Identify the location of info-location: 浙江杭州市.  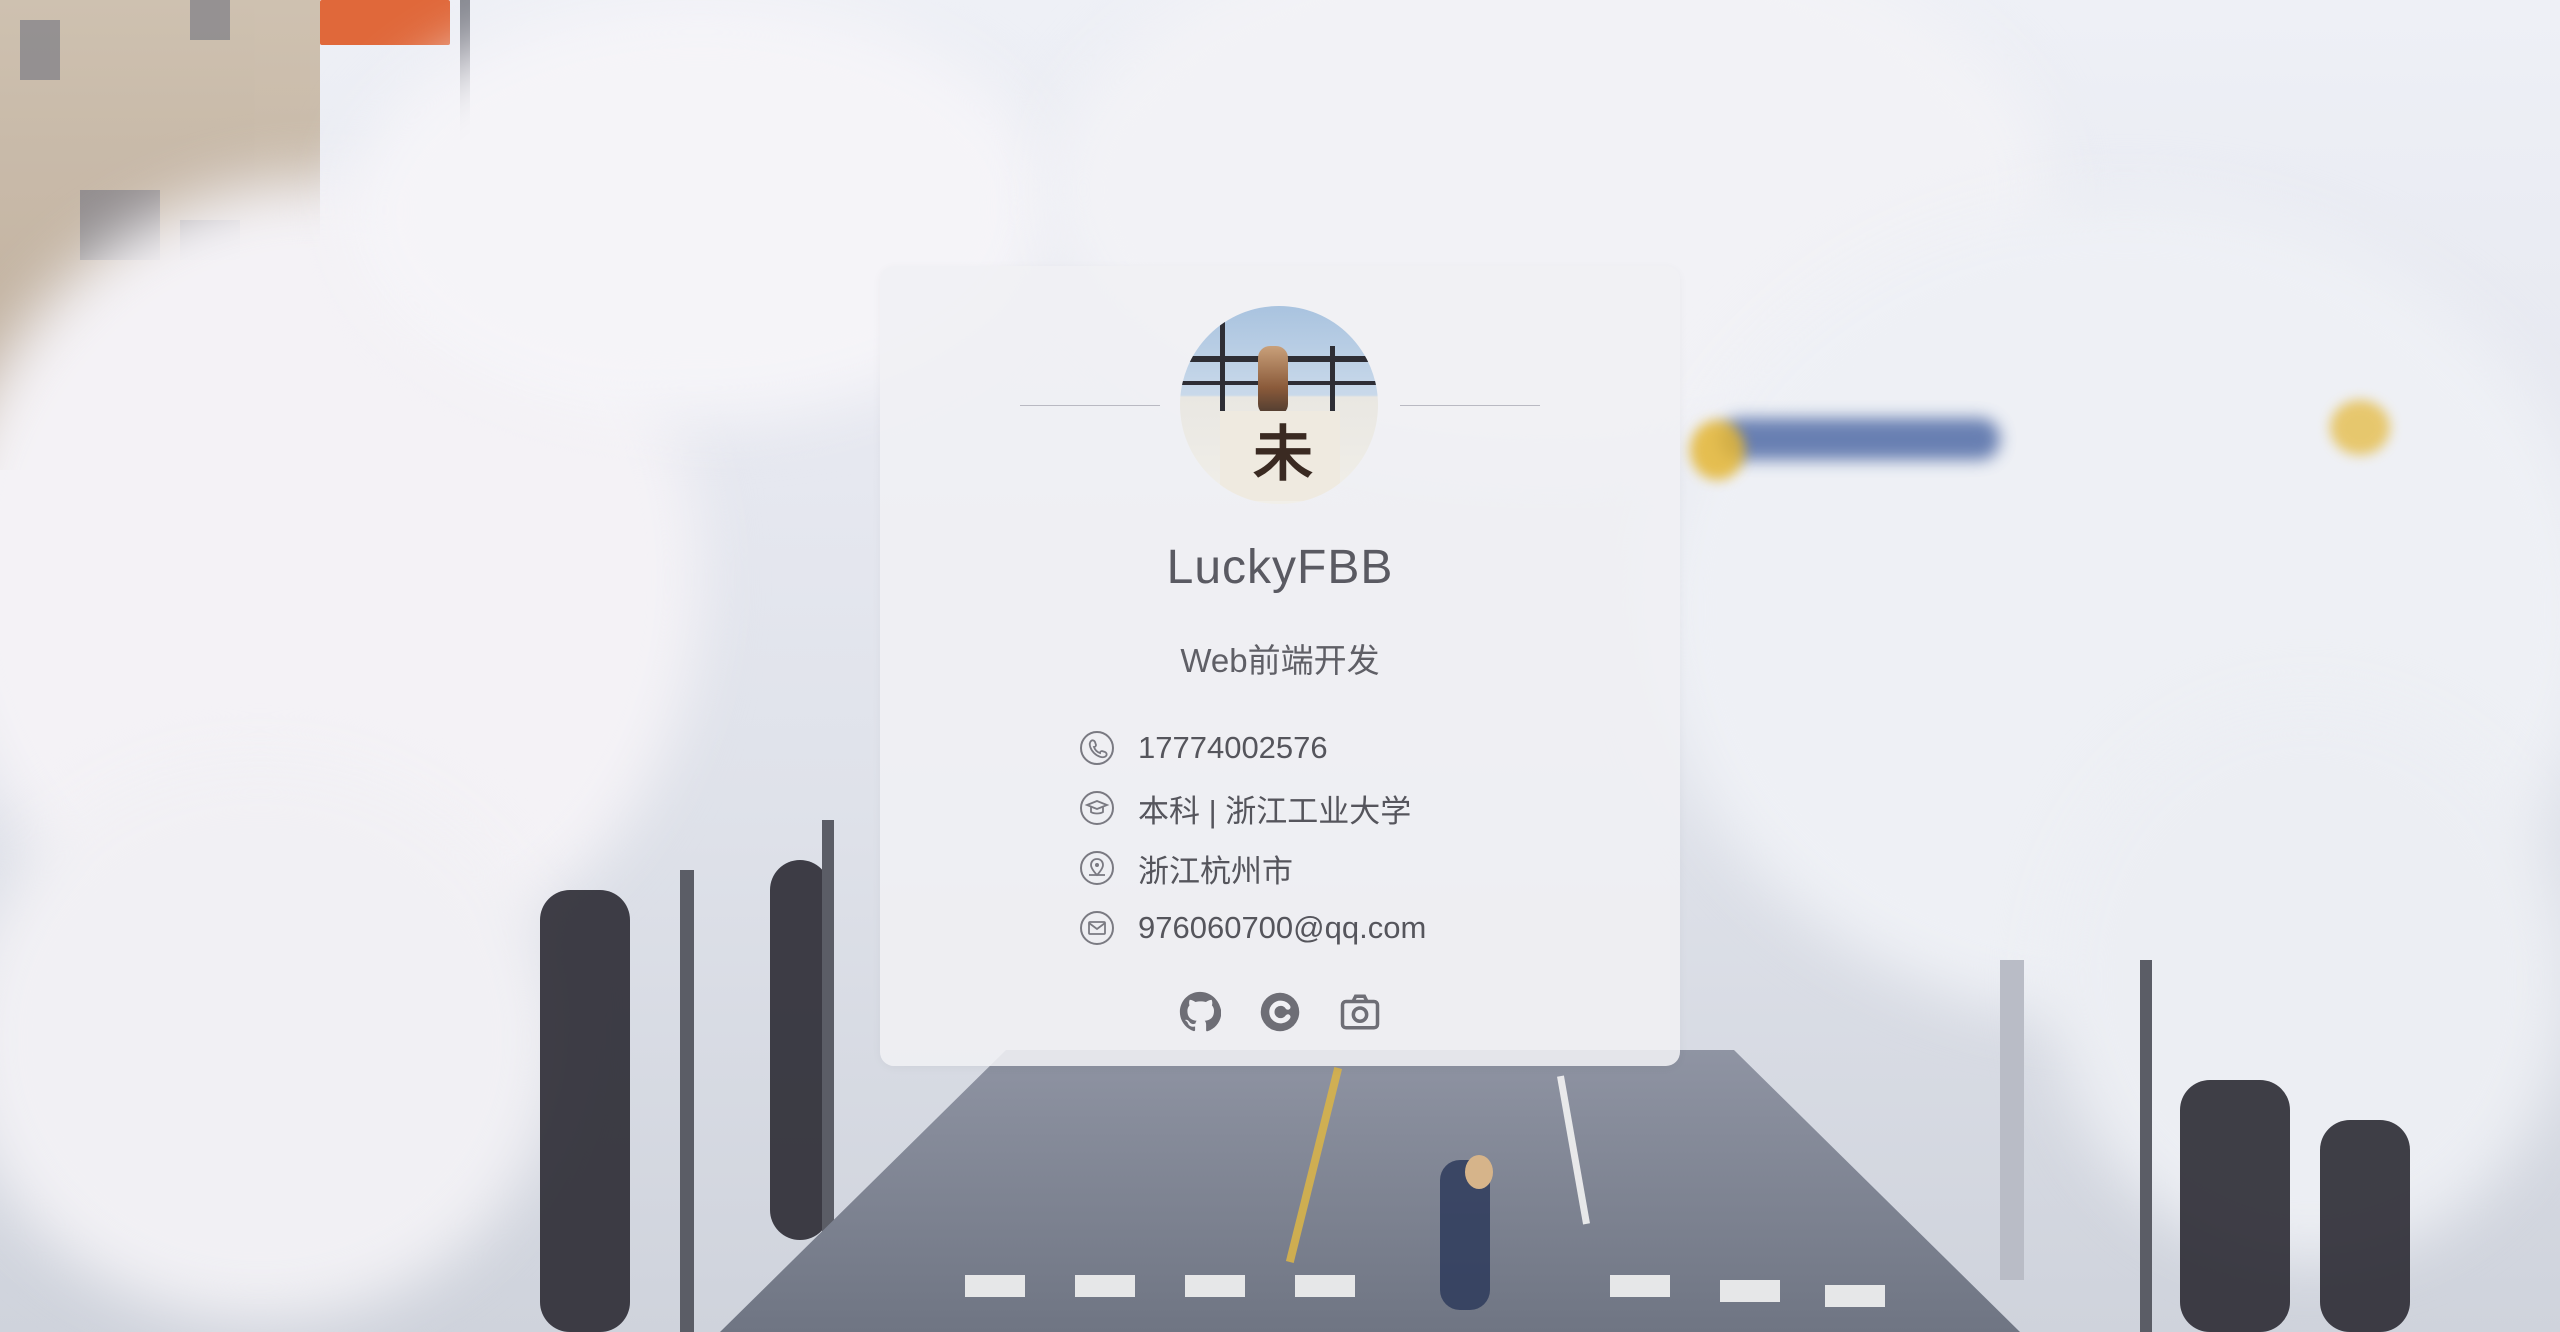
(1252, 868).